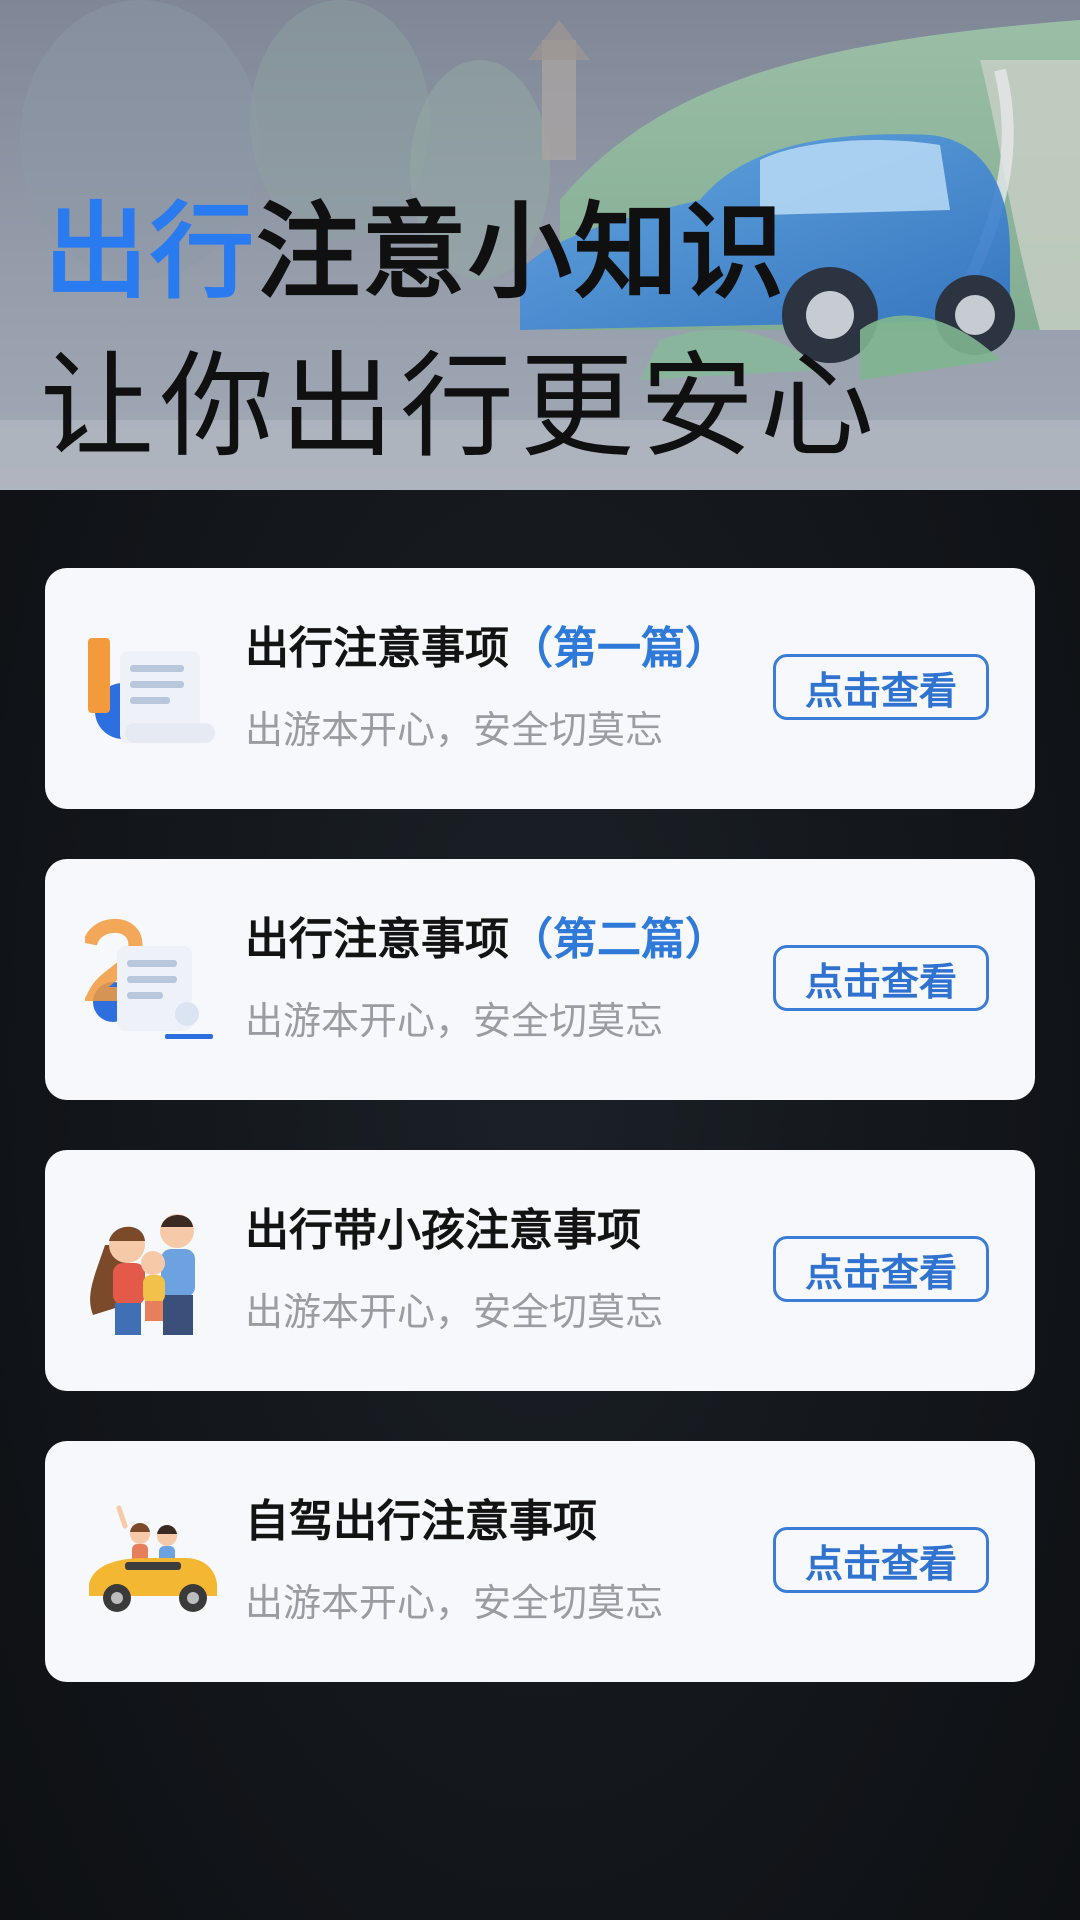 Image resolution: width=1080 pixels, height=1920 pixels. I want to click on card-title-text: 自驾出行注意事项, so click(421, 1521).